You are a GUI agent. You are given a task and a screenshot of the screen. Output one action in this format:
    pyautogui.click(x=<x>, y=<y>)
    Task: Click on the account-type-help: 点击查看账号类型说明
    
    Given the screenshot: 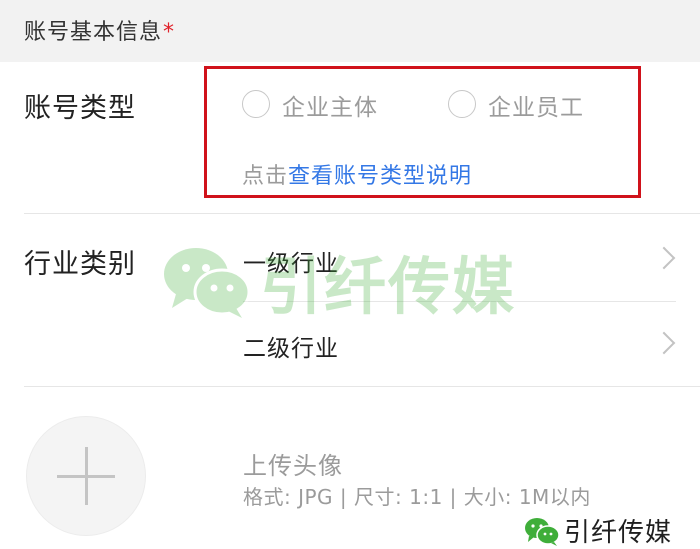 What is the action you would take?
    pyautogui.click(x=357, y=174)
    